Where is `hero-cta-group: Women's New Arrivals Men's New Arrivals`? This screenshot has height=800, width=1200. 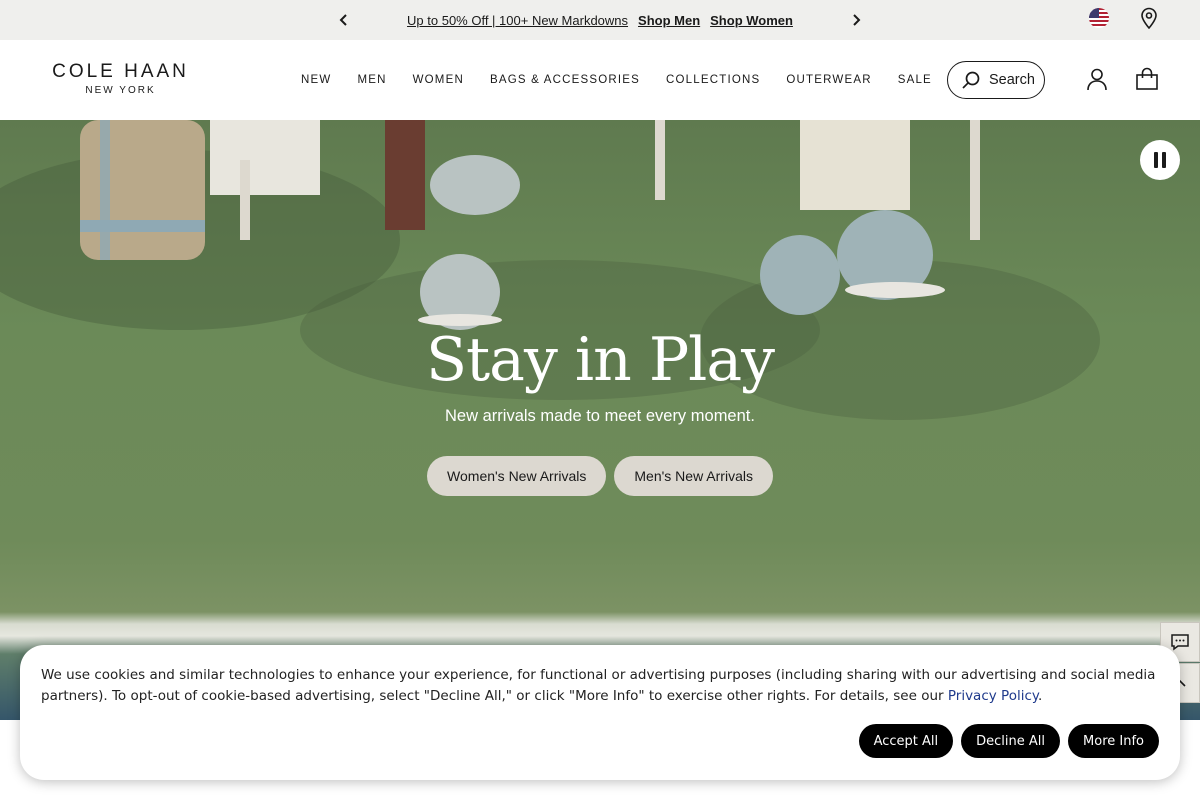
hero-cta-group: Women's New Arrivals Men's New Arrivals is located at coordinates (600, 476).